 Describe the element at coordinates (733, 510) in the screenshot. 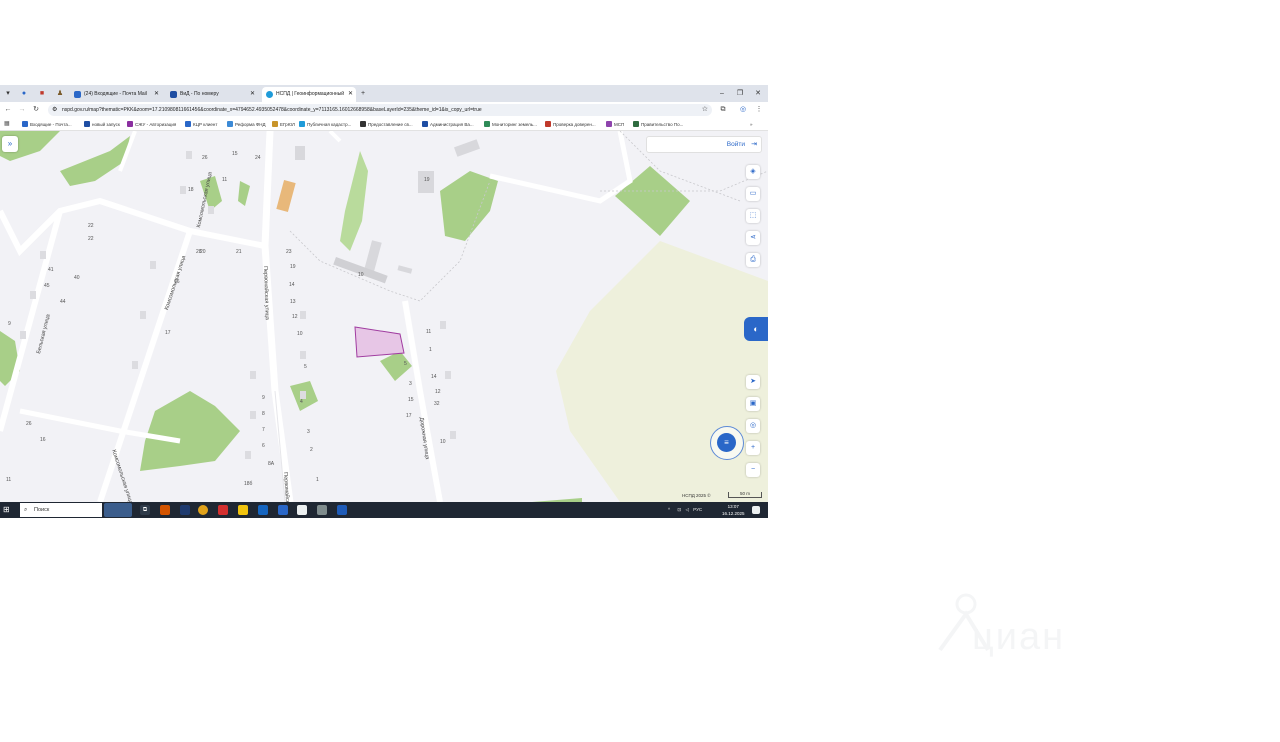

I see `clock: 13:07 16.12.2025` at that location.